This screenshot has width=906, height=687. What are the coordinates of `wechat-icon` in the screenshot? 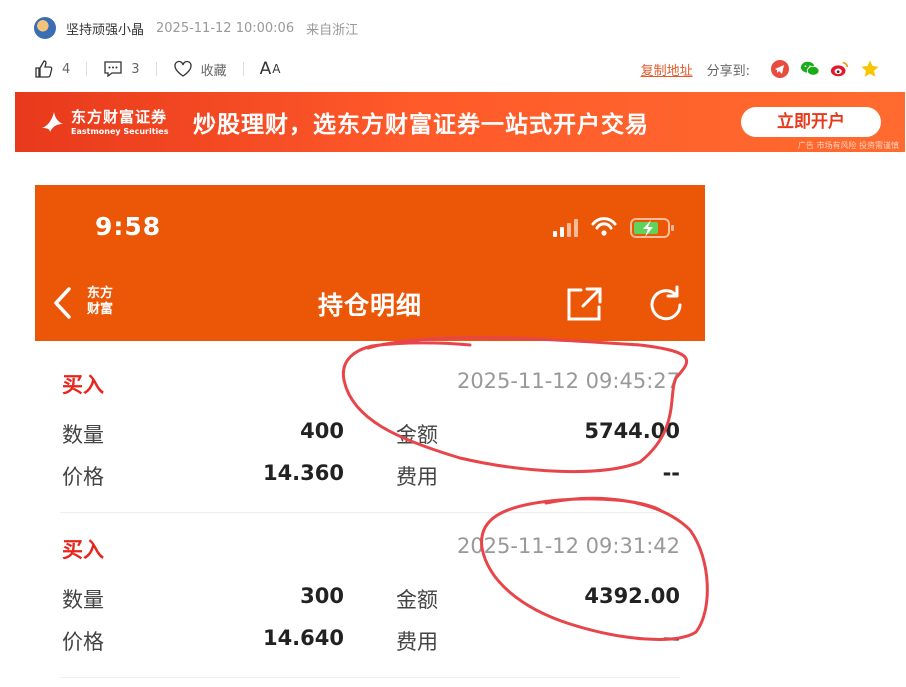 It's located at (810, 69).